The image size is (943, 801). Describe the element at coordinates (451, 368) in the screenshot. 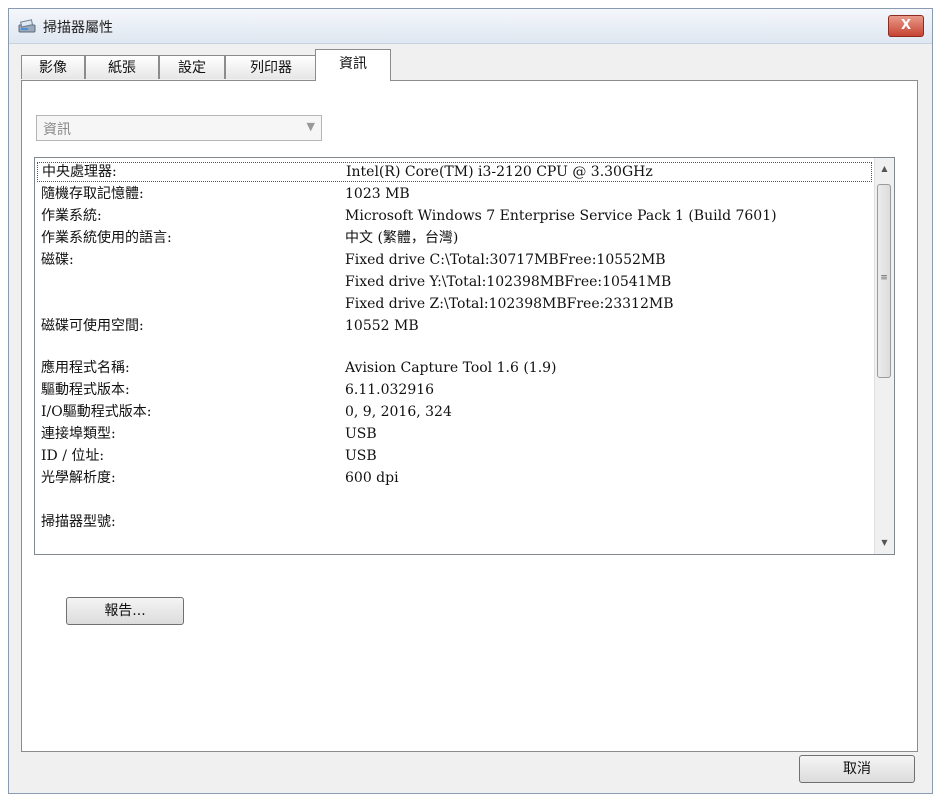

I see `info-value: Avision Capture Tool 1.6 (1.9)` at that location.